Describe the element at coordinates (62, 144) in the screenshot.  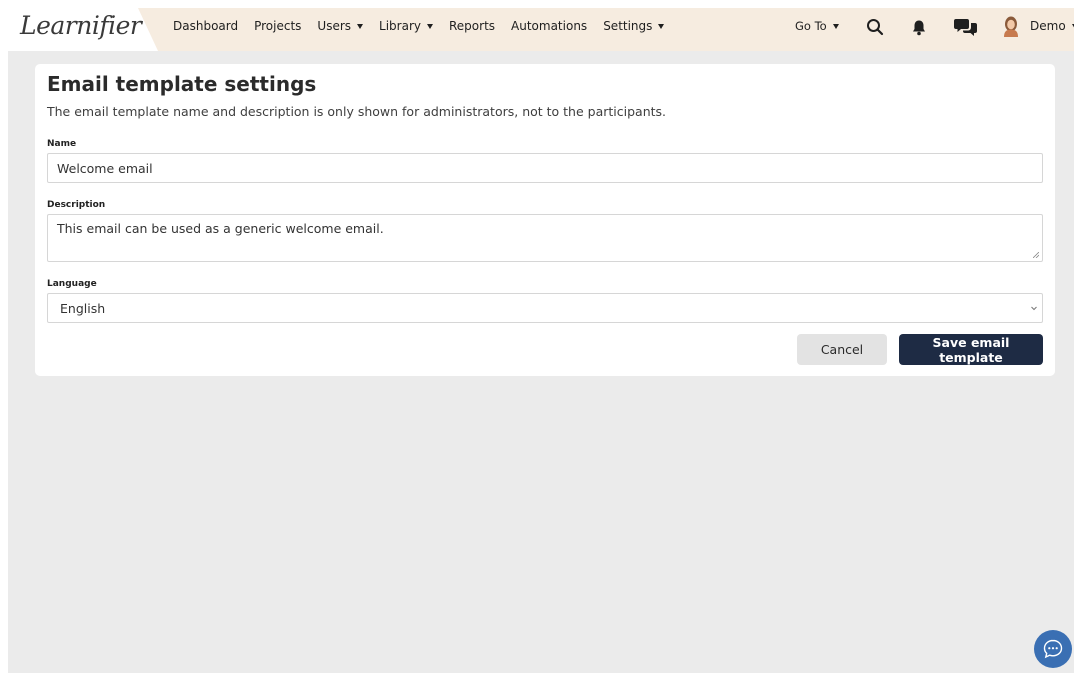
I see `name-field-label: Name` at that location.